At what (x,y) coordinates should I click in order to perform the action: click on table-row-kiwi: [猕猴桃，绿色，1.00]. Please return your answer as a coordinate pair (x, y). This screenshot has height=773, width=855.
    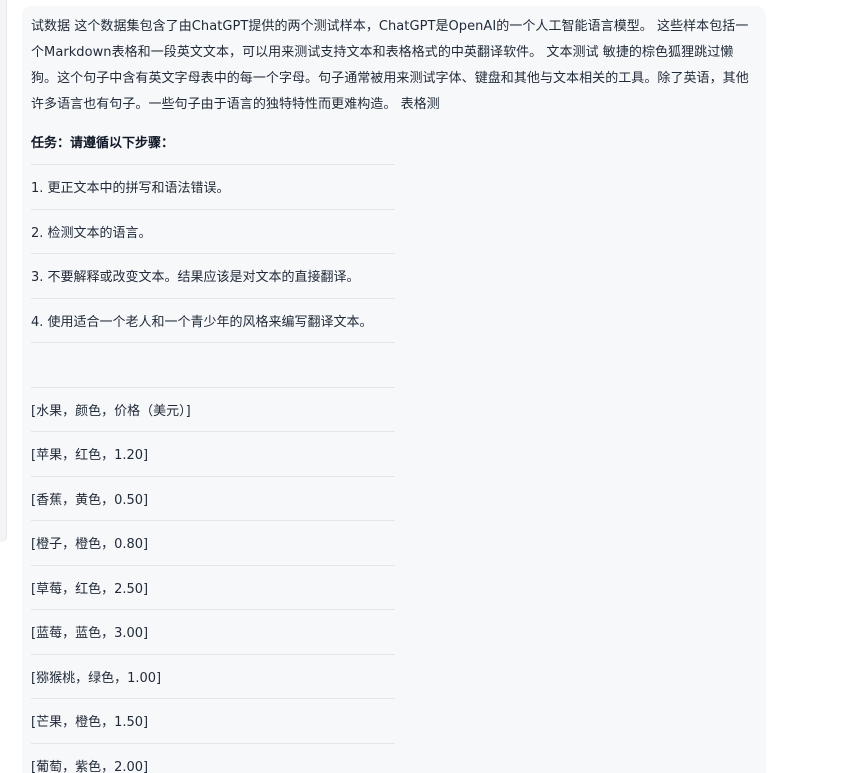
    Looking at the image, I should click on (213, 677).